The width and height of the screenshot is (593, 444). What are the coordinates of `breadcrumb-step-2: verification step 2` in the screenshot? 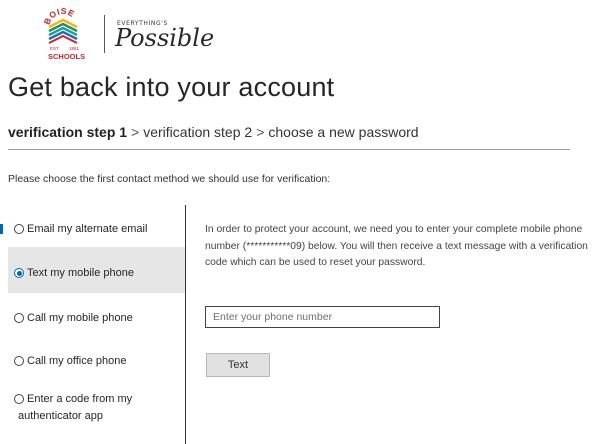 It's located at (198, 132).